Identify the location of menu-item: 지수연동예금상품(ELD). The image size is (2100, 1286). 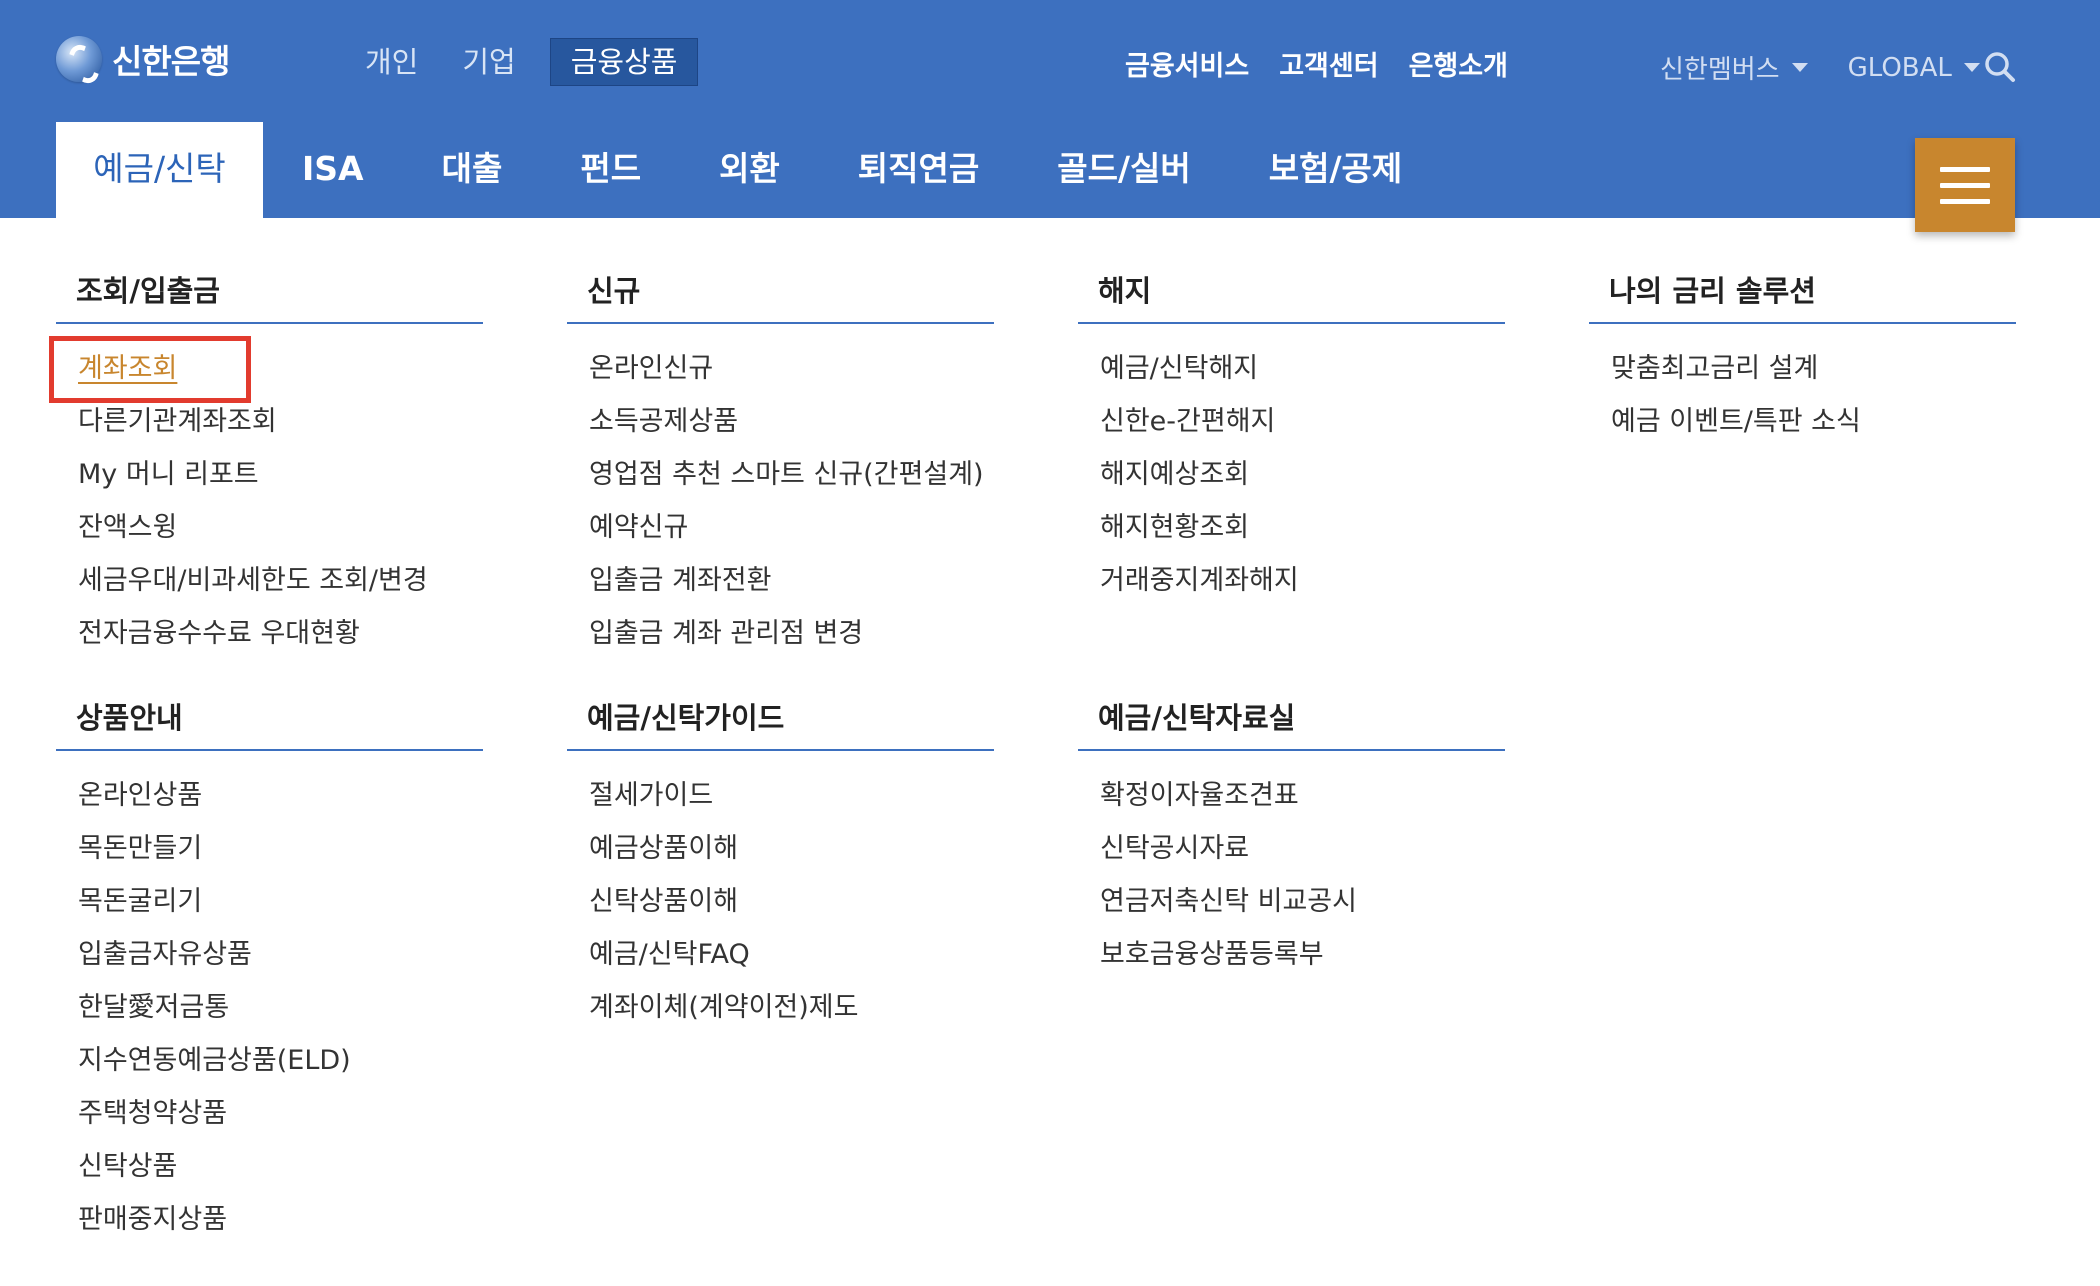
(280, 1060).